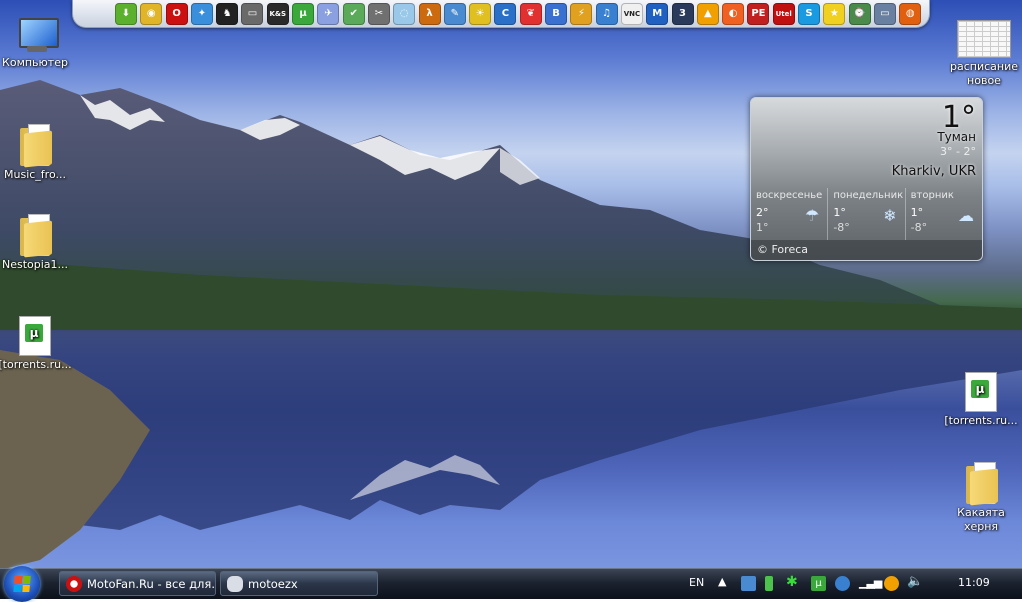 The height and width of the screenshot is (602, 1022). I want to click on desktop-icon-computer: Компьютер, so click(38, 44).